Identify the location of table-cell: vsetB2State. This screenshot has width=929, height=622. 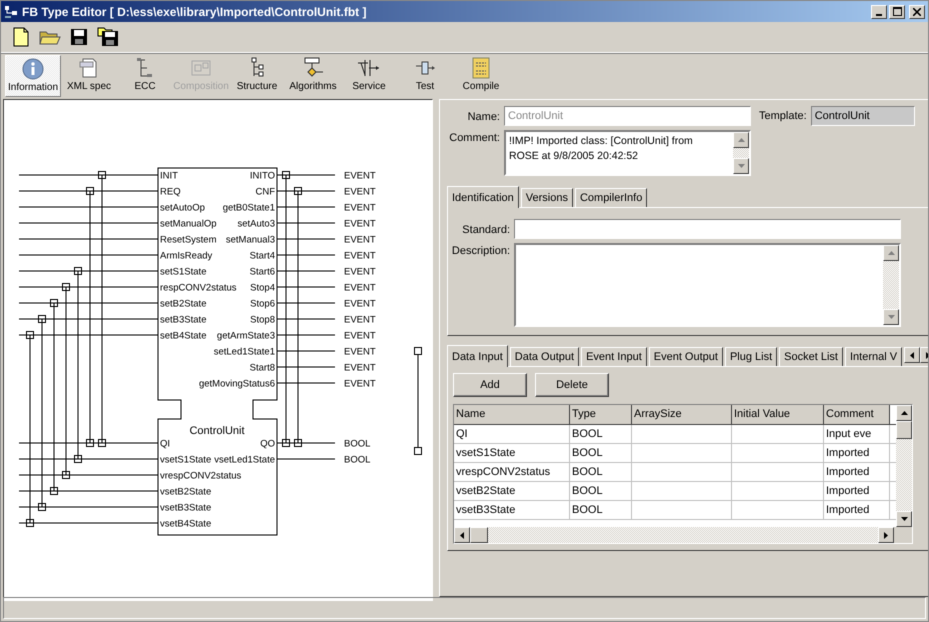
(512, 491).